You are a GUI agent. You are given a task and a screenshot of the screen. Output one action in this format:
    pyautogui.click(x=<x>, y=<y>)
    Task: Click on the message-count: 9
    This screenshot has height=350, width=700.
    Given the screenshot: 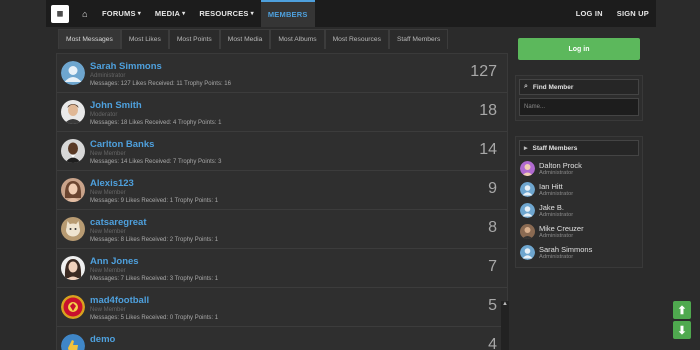 What is the action you would take?
    pyautogui.click(x=492, y=188)
    